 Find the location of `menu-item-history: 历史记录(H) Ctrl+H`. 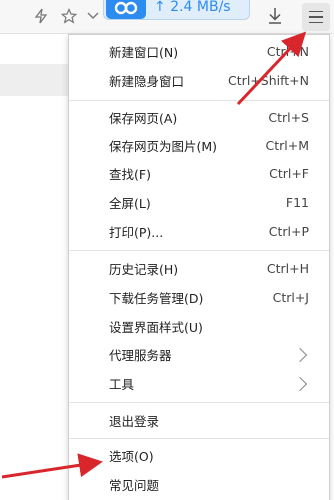

menu-item-history: 历史记录(H) Ctrl+H is located at coordinates (199, 268).